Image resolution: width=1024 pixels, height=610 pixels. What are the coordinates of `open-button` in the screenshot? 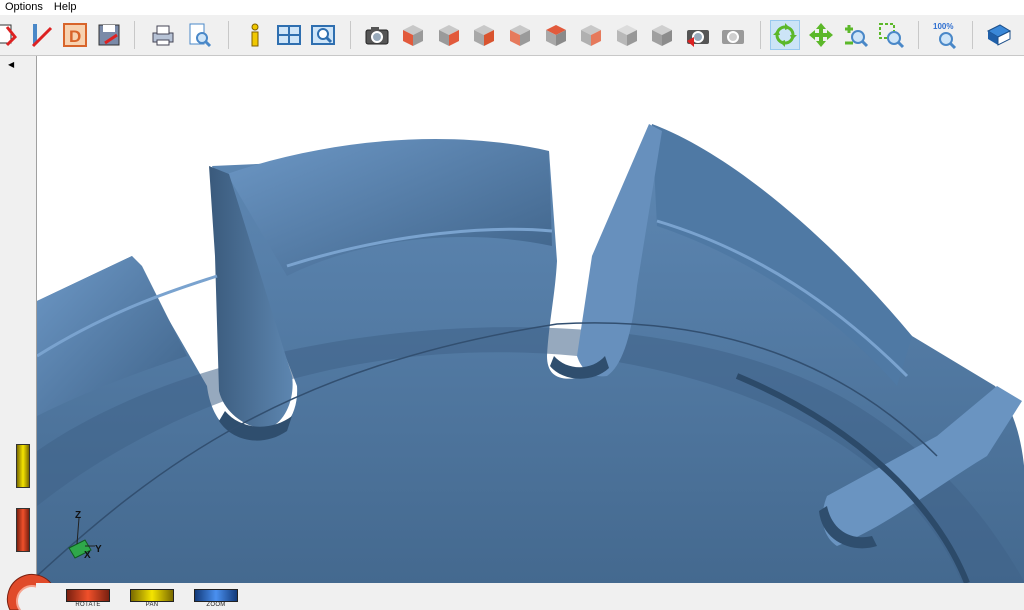 It's located at (11, 35).